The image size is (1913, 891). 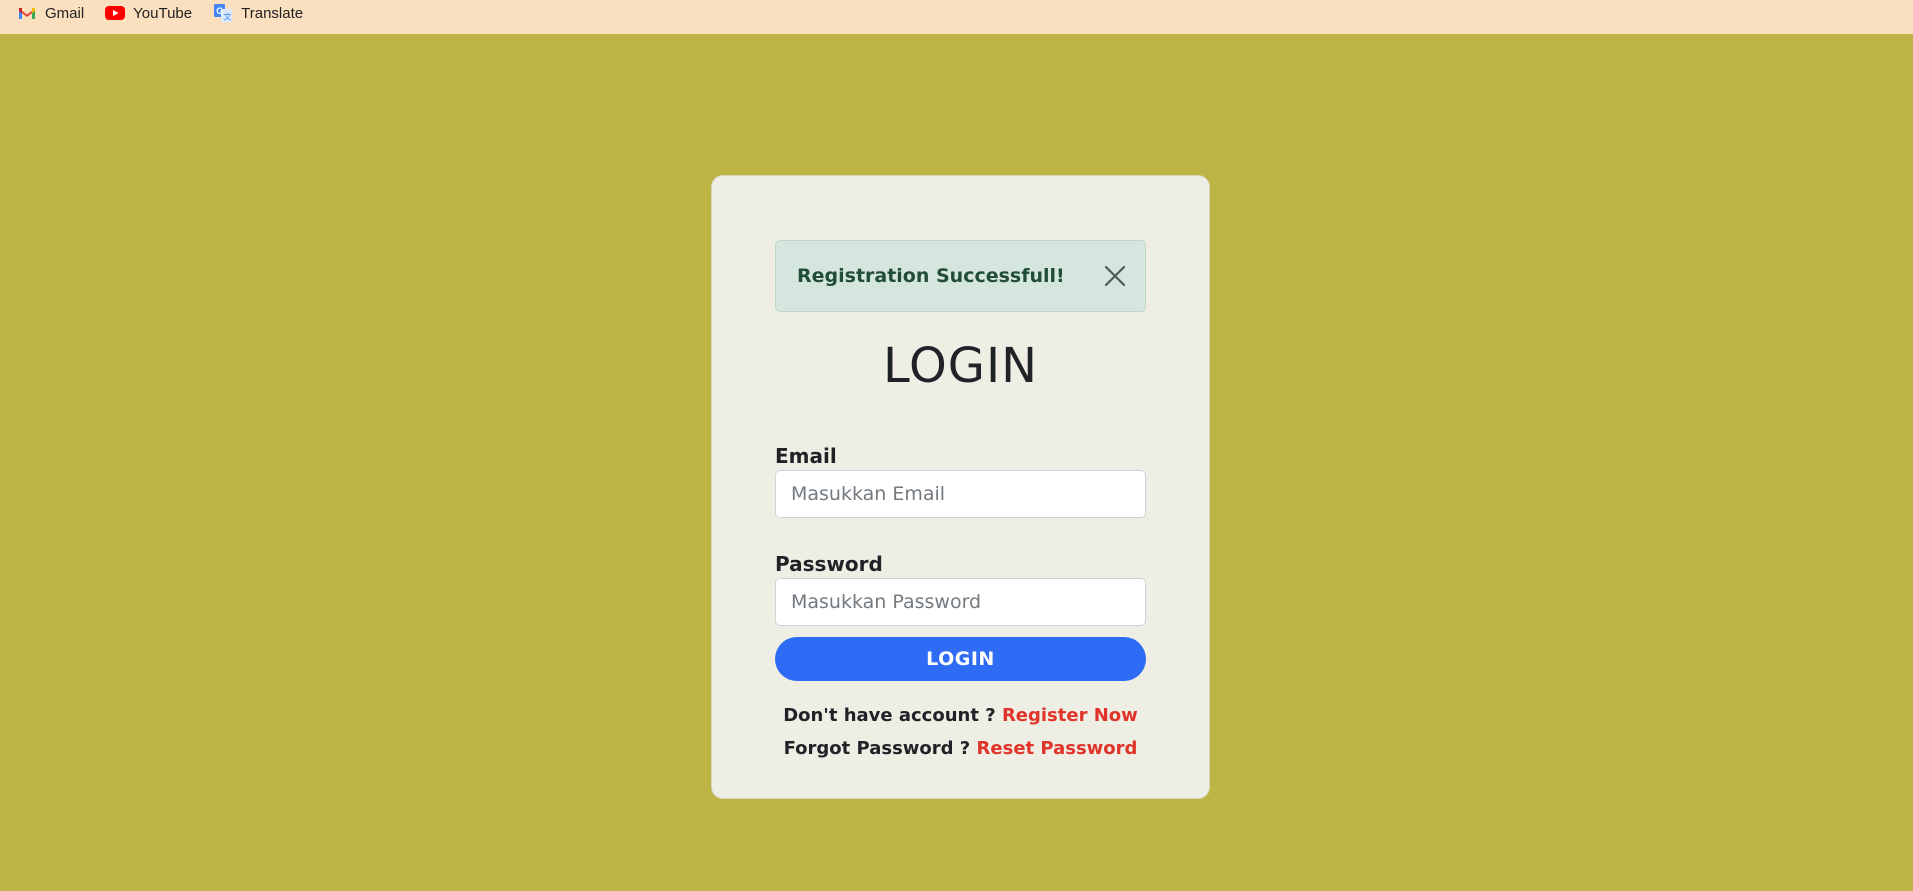 I want to click on forgot-prompt: Forgot Password ?, so click(x=877, y=748).